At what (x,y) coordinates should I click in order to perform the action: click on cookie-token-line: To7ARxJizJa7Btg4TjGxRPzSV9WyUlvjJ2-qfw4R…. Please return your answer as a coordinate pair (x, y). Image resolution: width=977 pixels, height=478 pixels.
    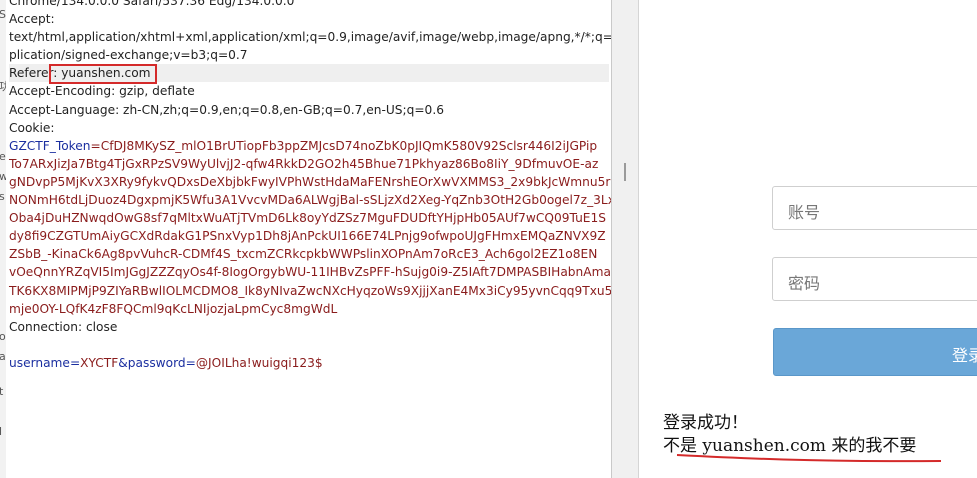
    Looking at the image, I should click on (304, 163).